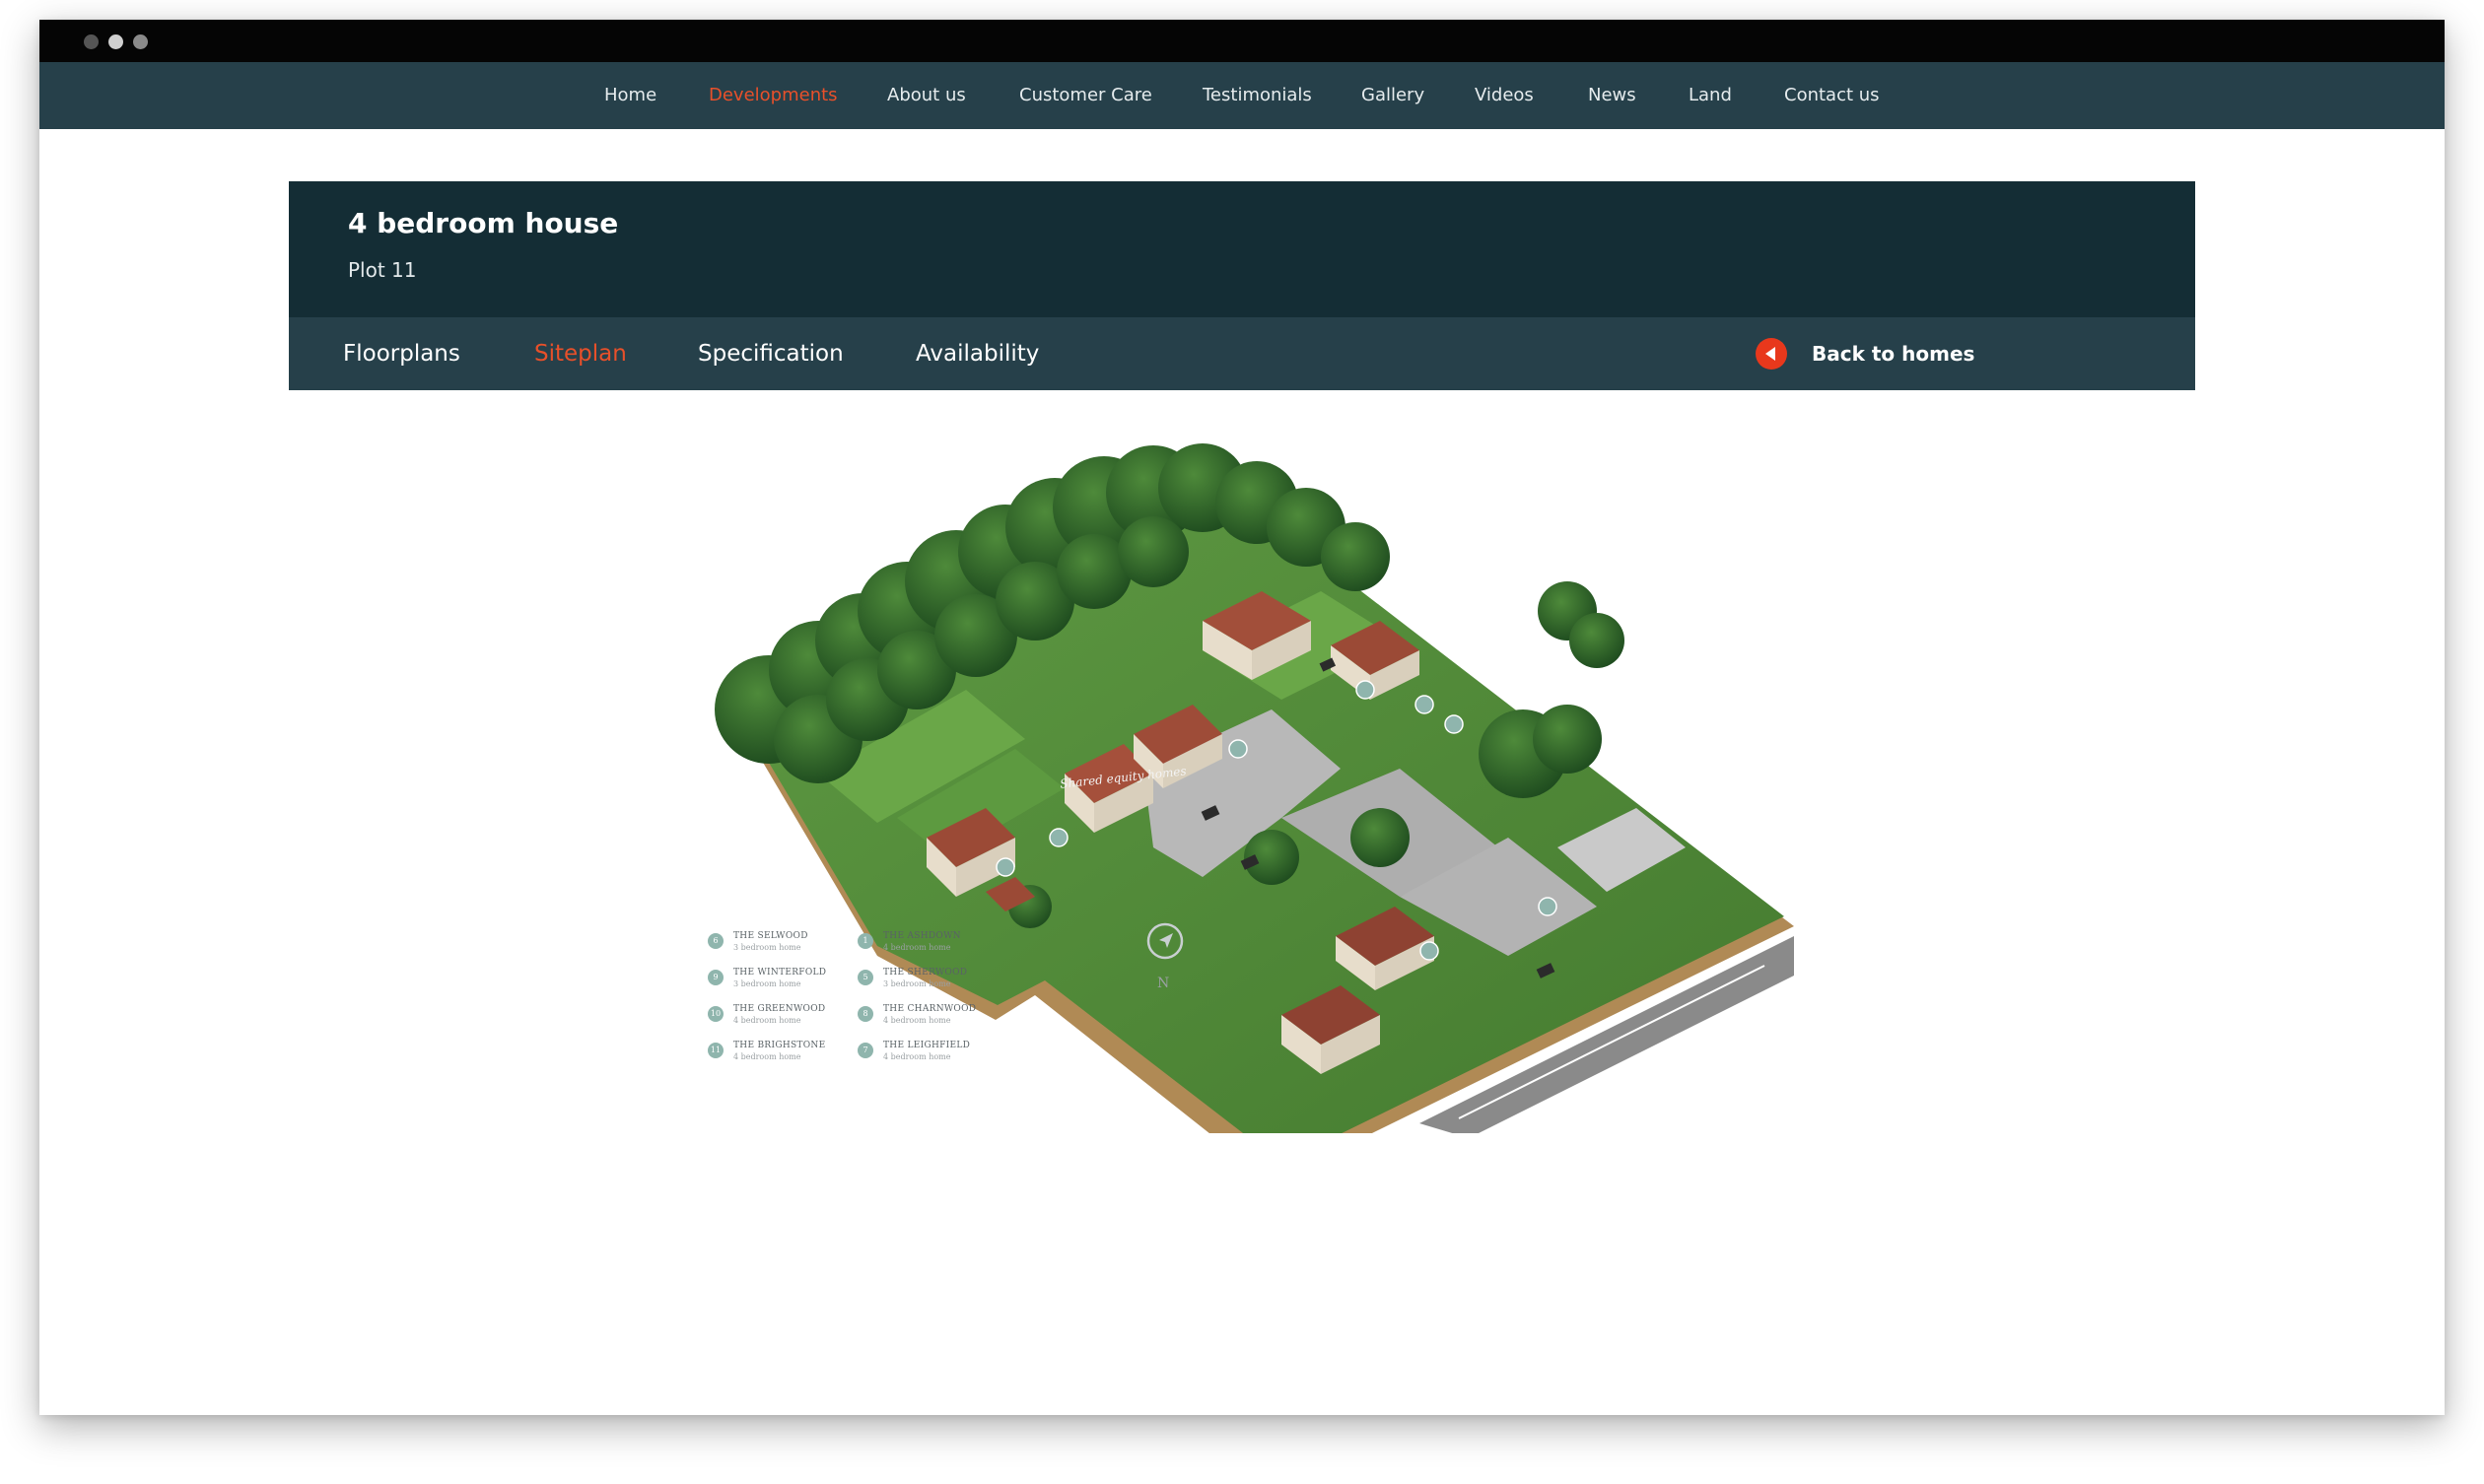  I want to click on nav-item-home: Home, so click(630, 95).